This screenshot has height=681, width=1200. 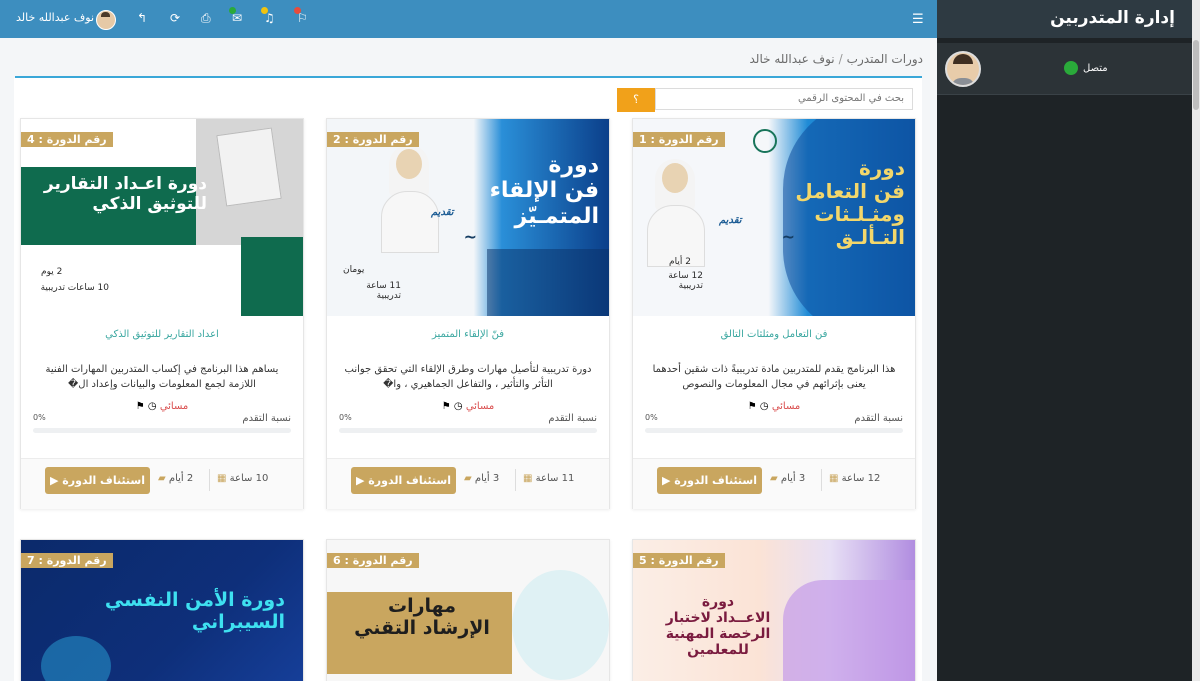 I want to click on progress-percent-2: 0%, so click(x=345, y=417).